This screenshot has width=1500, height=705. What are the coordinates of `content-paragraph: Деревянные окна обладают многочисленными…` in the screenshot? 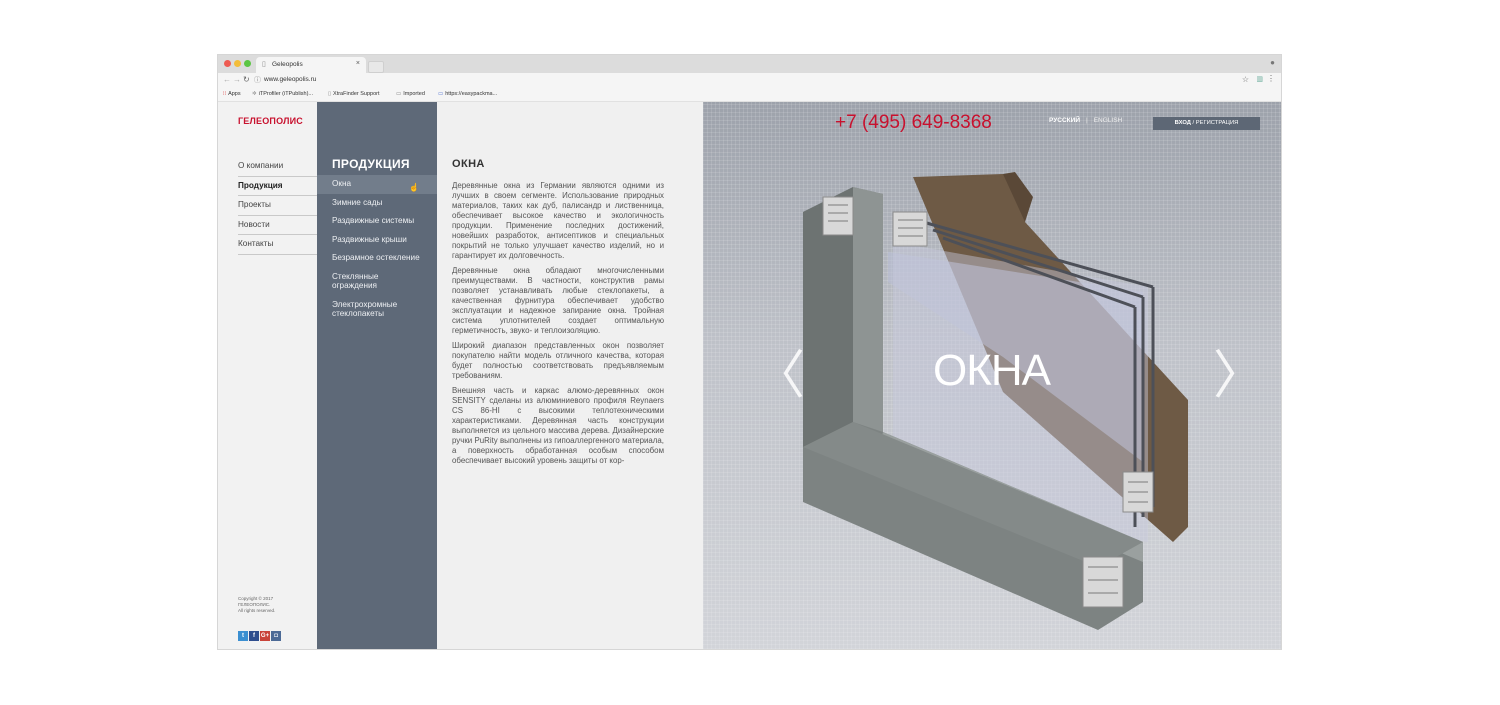 It's located at (558, 300).